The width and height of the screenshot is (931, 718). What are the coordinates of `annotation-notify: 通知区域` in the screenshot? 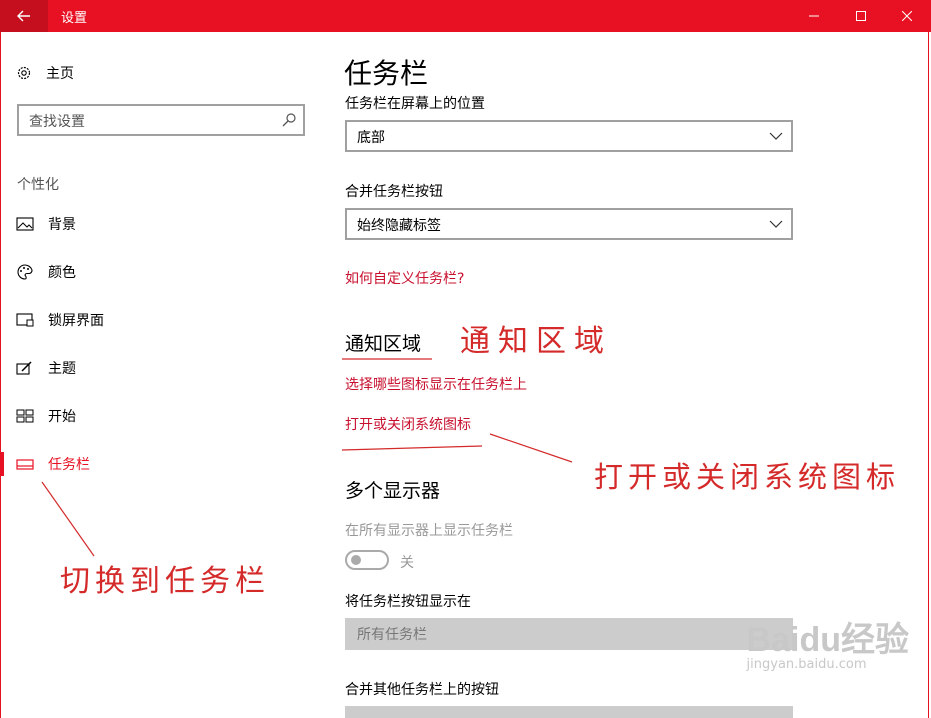 It's located at (536, 341).